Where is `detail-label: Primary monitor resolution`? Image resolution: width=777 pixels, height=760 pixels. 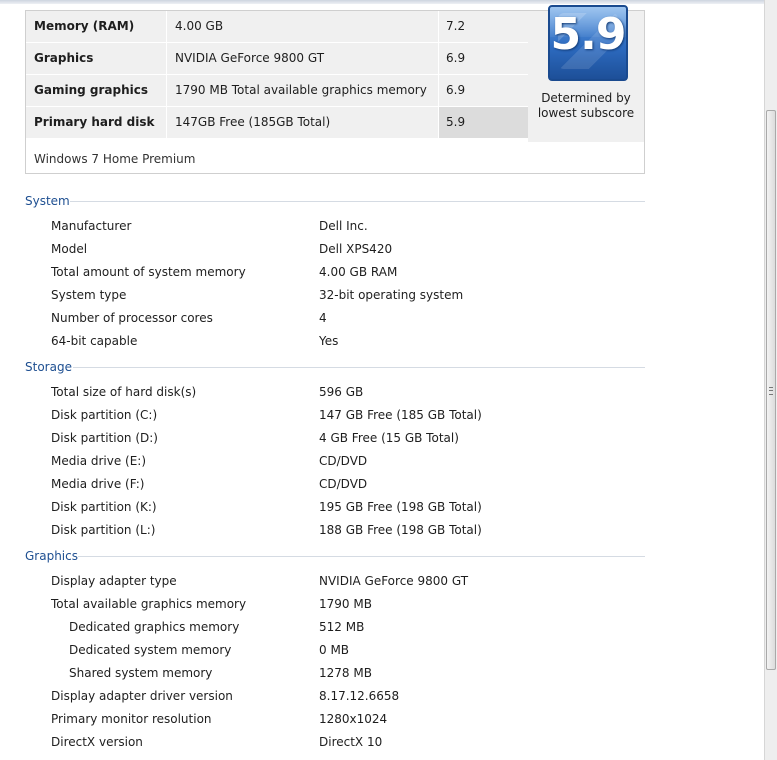
detail-label: Primary monitor resolution is located at coordinates (131, 719).